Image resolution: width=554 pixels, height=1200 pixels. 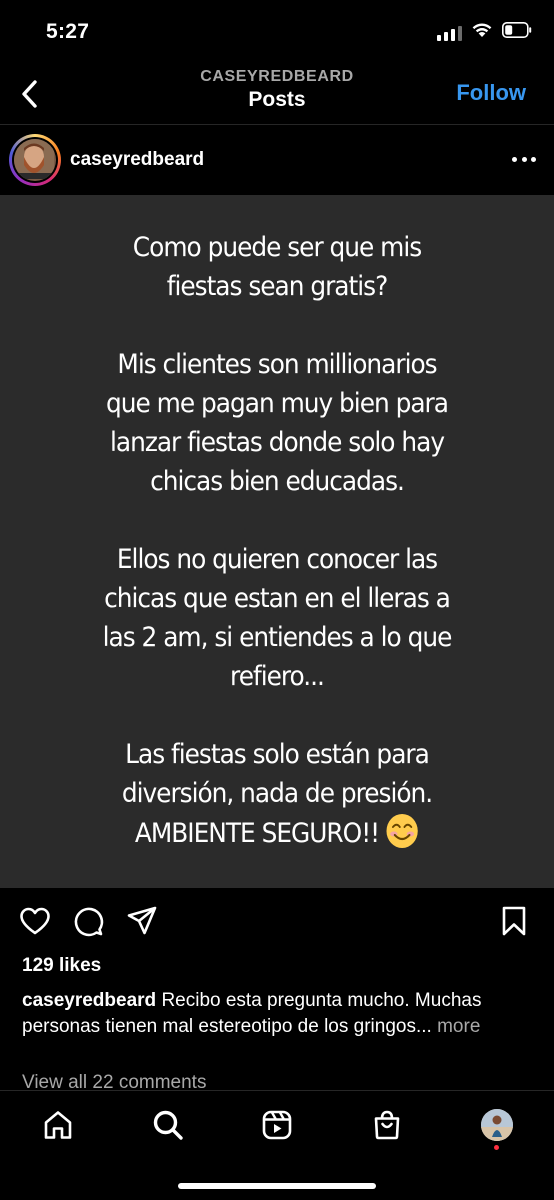 What do you see at coordinates (277, 403) in the screenshot?
I see `image-line: que me pagan muy bien para` at bounding box center [277, 403].